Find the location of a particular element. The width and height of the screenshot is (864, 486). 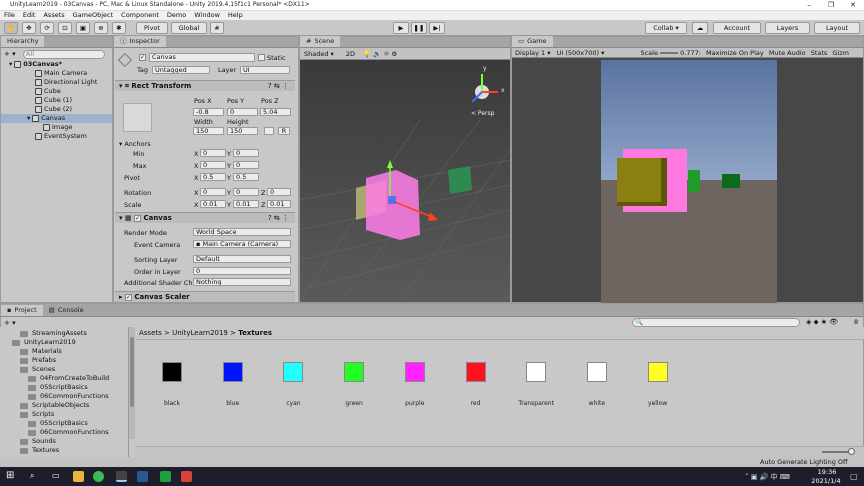

step-button: ▶| is located at coordinates (437, 28).